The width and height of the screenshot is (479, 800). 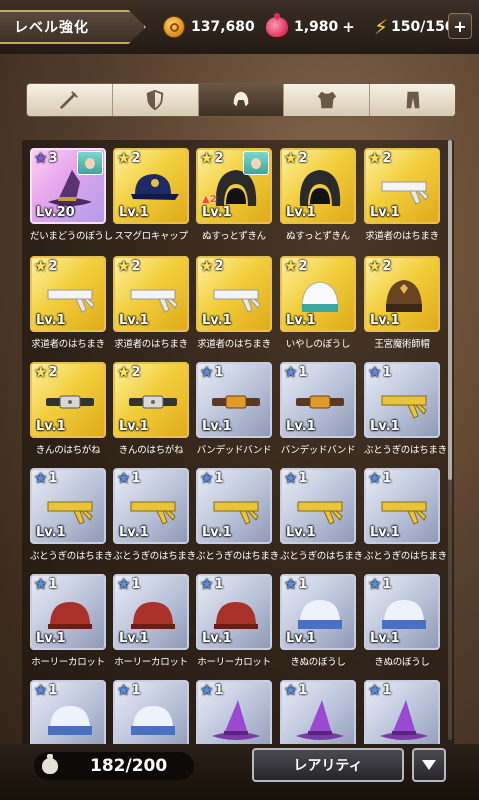 I want to click on stamina-plus-button: +, so click(x=460, y=26).